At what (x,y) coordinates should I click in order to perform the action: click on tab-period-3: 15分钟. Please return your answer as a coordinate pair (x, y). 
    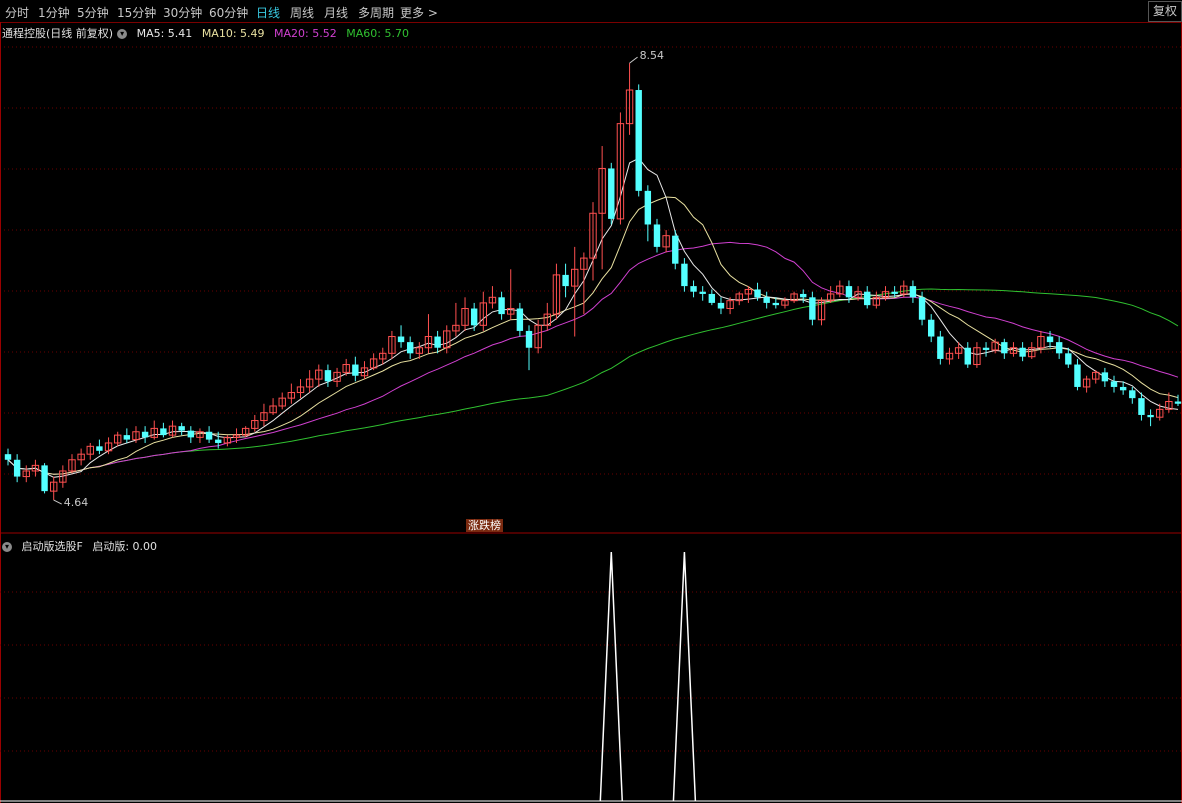
    Looking at the image, I should click on (136, 12).